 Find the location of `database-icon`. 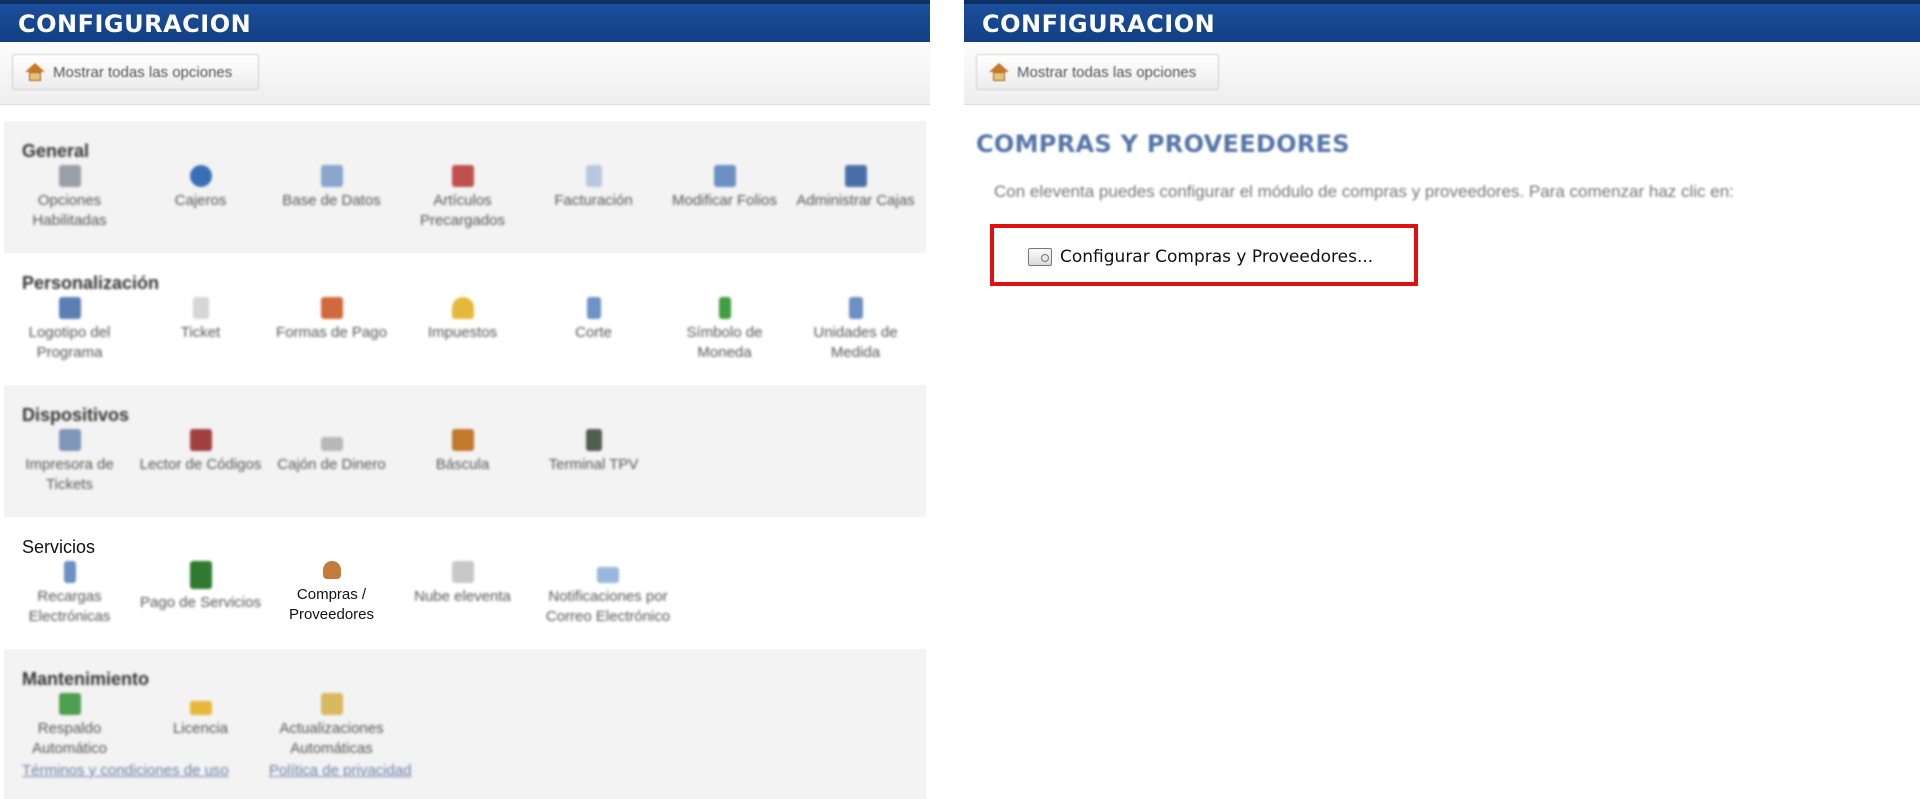

database-icon is located at coordinates (331, 176).